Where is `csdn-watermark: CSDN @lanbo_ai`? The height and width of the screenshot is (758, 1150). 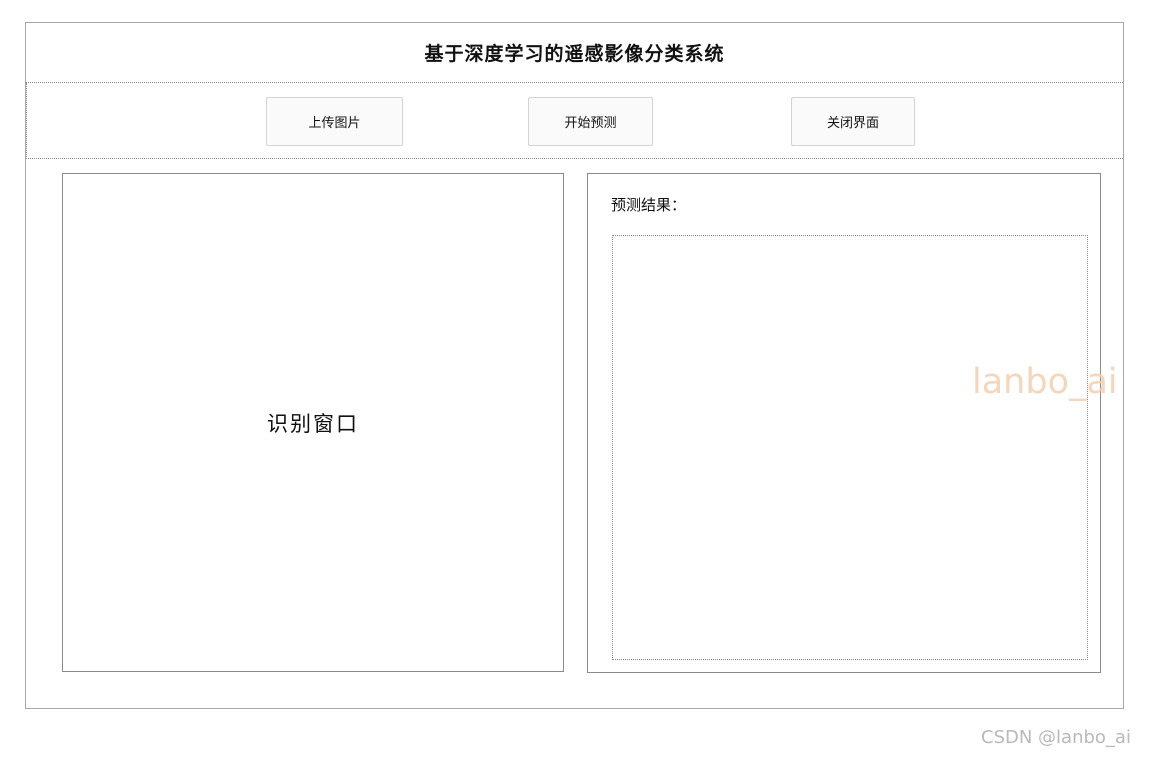 csdn-watermark: CSDN @lanbo_ai is located at coordinates (1056, 737).